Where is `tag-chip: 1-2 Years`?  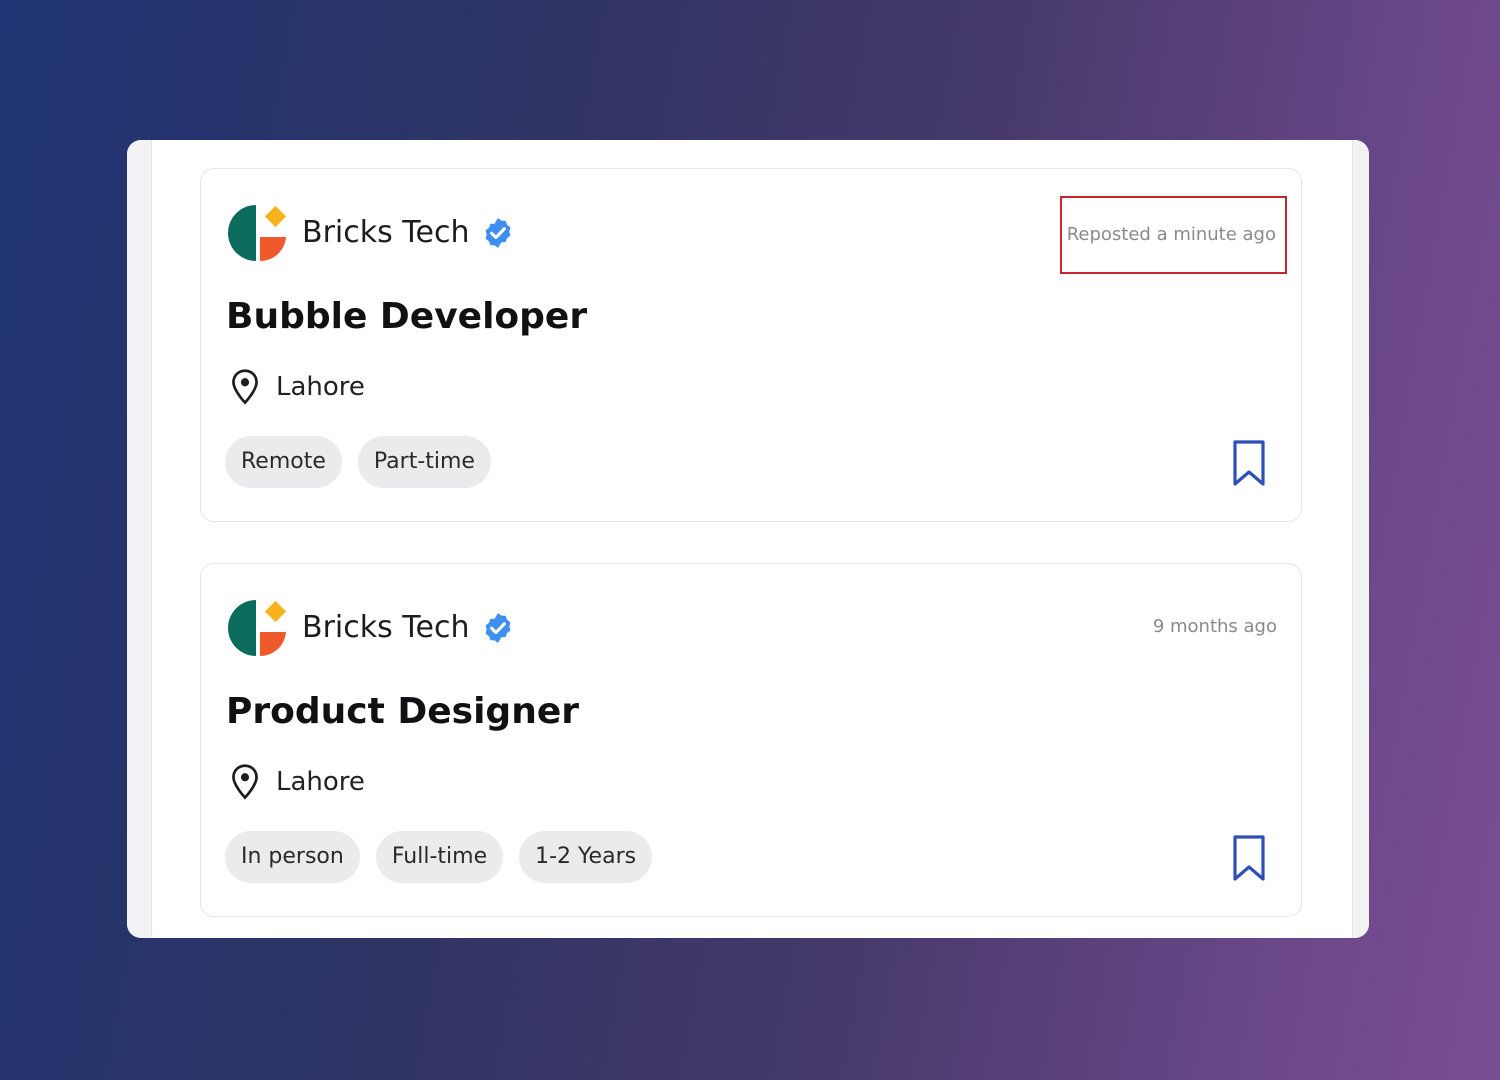 tag-chip: 1-2 Years is located at coordinates (586, 857).